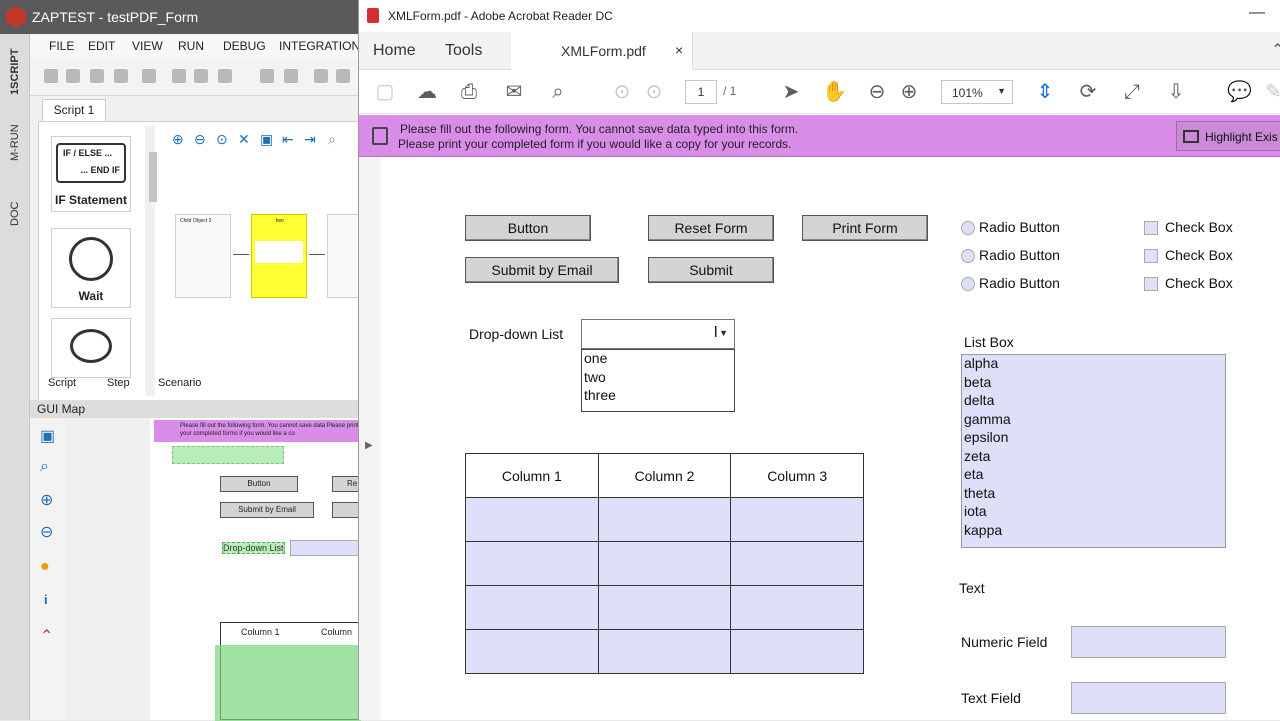 This screenshot has height=721, width=1280. What do you see at coordinates (1275, 50) in the screenshot?
I see `scroll-up-icon: ⌃` at bounding box center [1275, 50].